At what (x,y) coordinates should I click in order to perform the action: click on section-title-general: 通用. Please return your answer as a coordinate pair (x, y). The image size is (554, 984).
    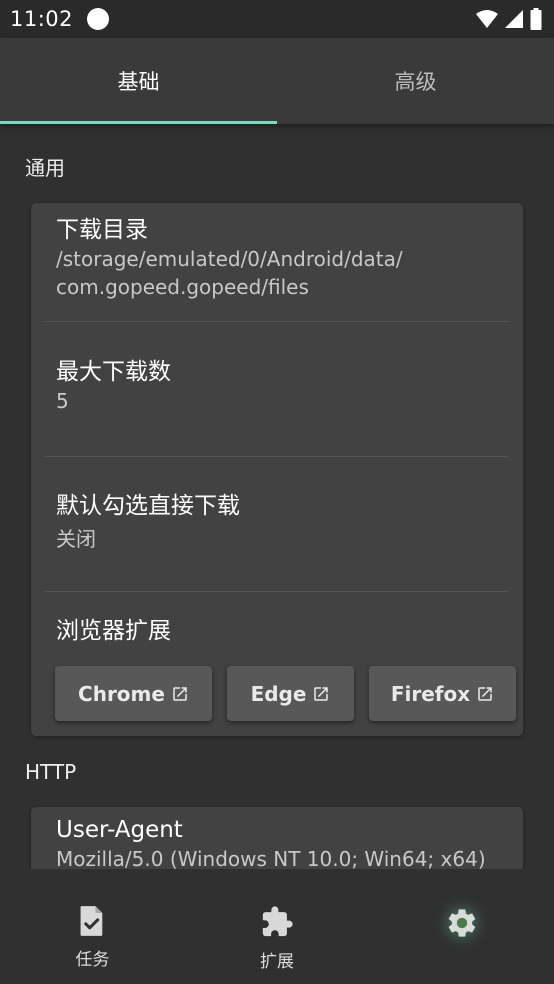
    Looking at the image, I should click on (45, 168).